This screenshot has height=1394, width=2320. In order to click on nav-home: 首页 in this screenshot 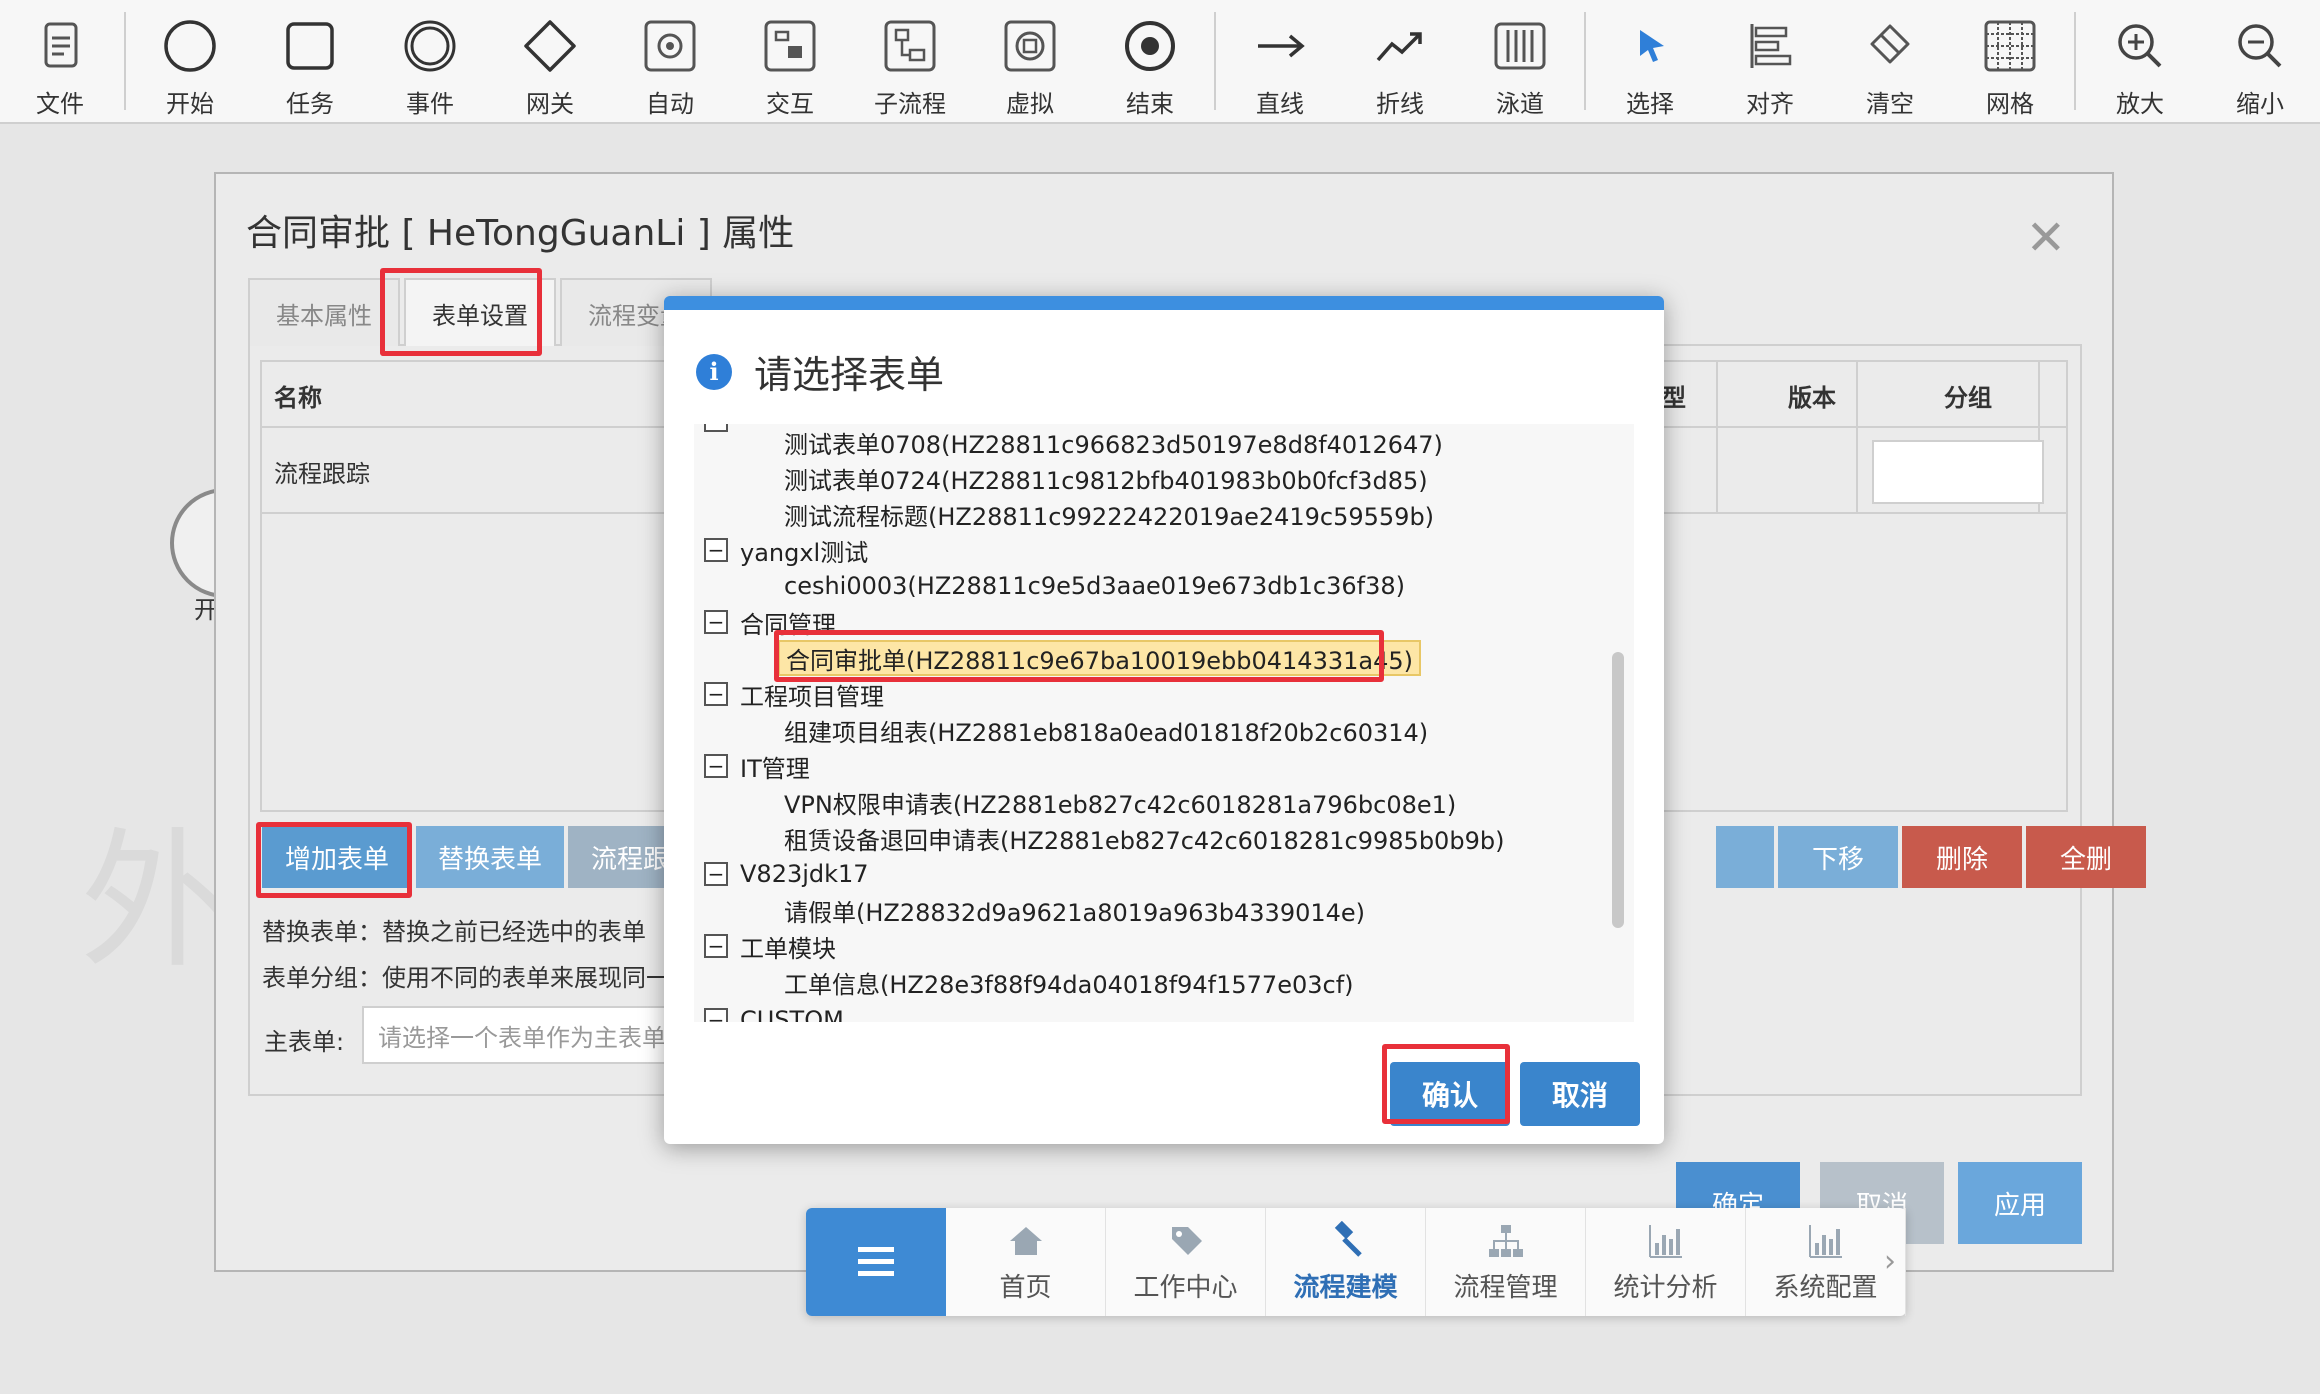, I will do `click(1026, 1262)`.